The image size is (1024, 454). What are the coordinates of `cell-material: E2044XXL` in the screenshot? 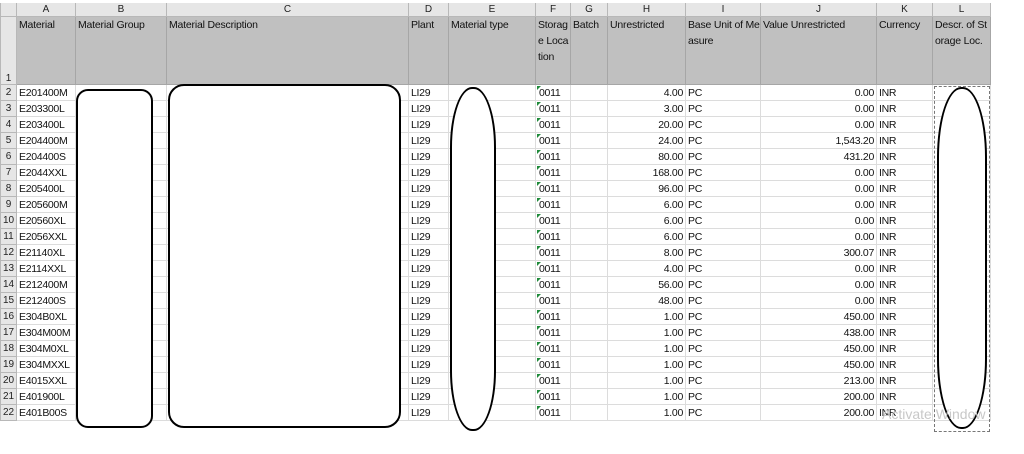 It's located at (46, 172).